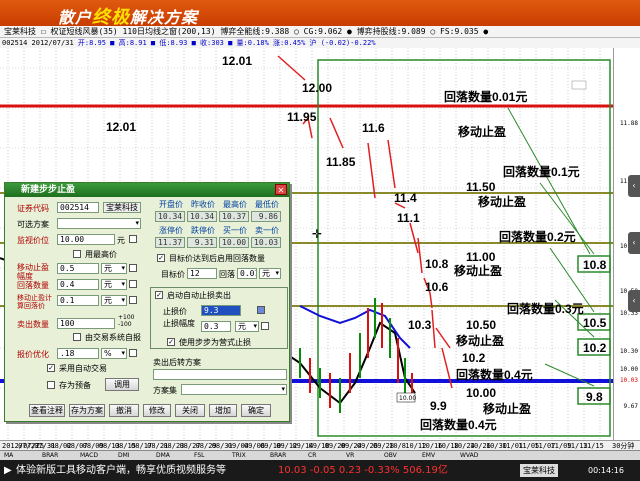  I want to click on stop-range-label: 止损幅度, so click(179, 323).